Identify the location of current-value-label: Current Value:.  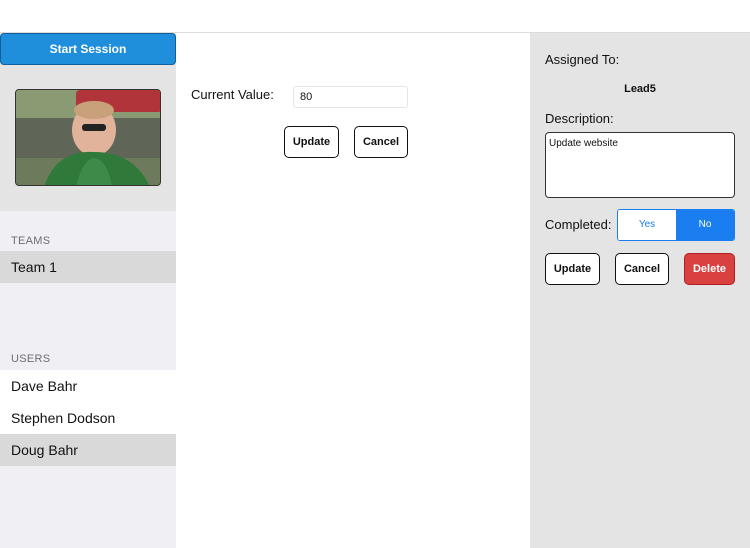
(232, 94).